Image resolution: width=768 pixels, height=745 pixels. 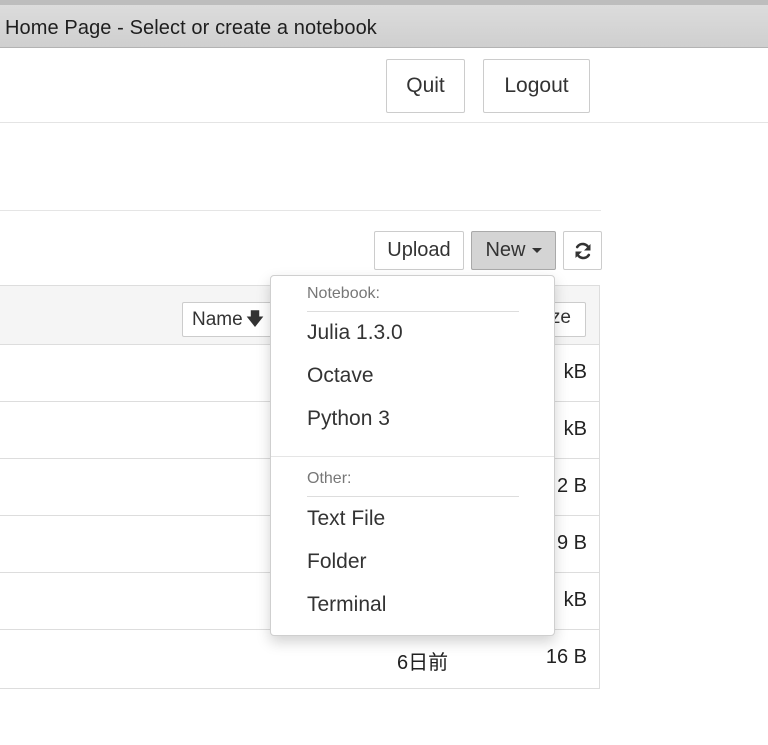 What do you see at coordinates (566, 657) in the screenshot?
I see `file-size: 16 B` at bounding box center [566, 657].